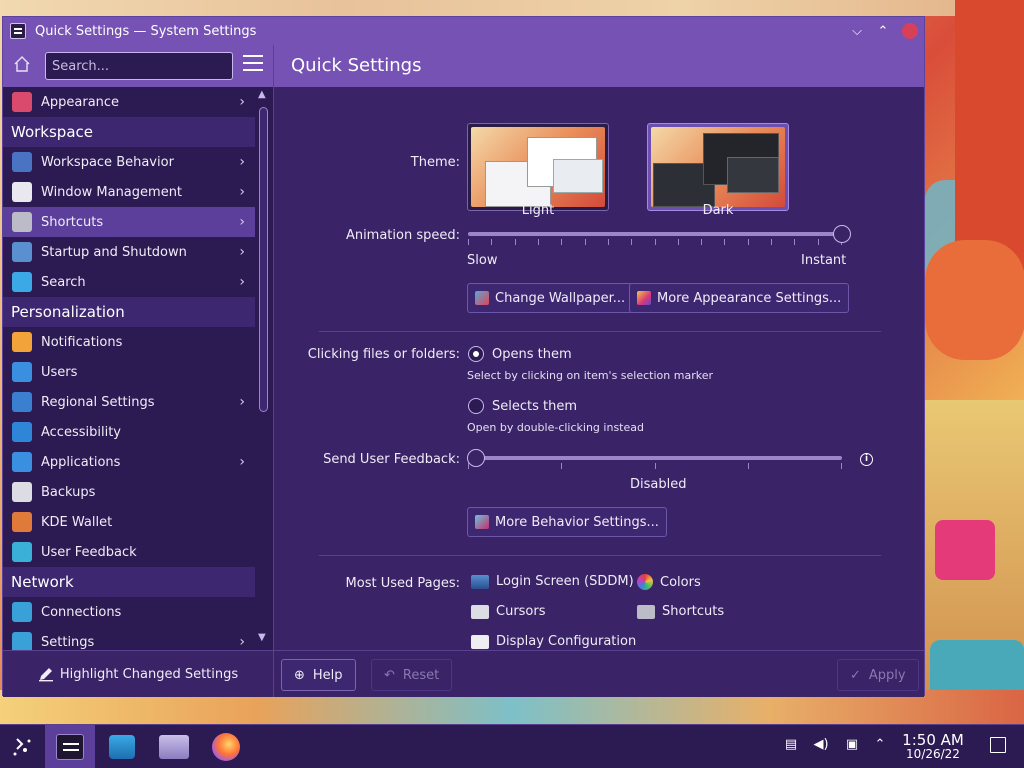  Describe the element at coordinates (129, 638) in the screenshot. I see `sidebar-item-settings: Settings ›` at that location.